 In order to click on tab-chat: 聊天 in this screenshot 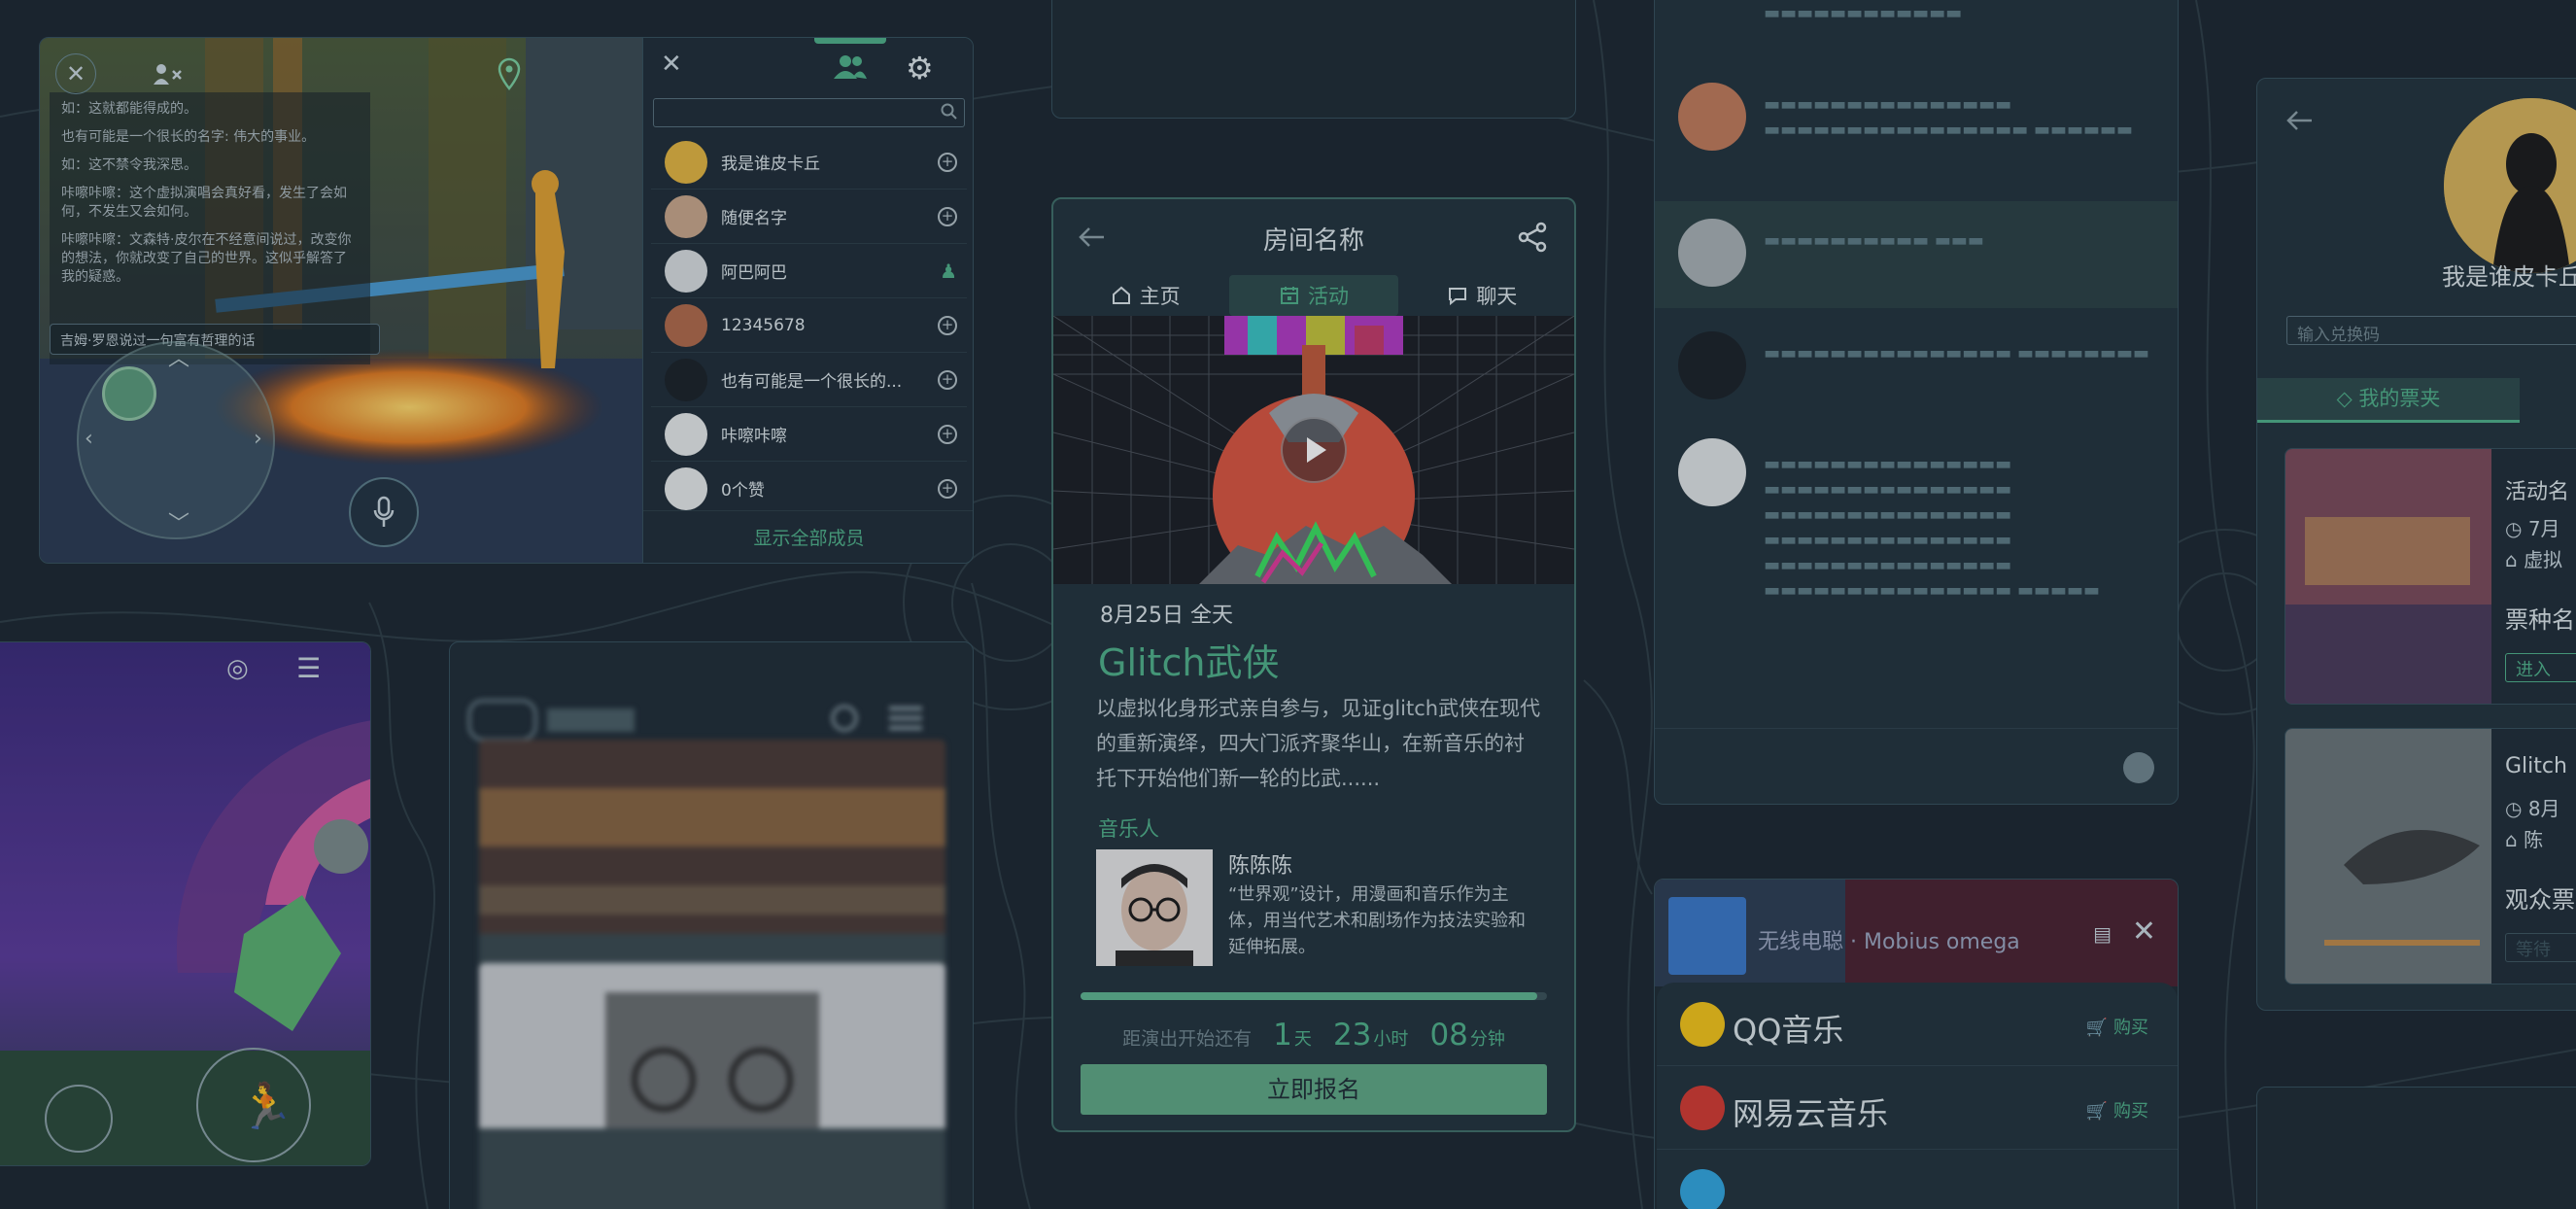, I will do `click(1482, 295)`.